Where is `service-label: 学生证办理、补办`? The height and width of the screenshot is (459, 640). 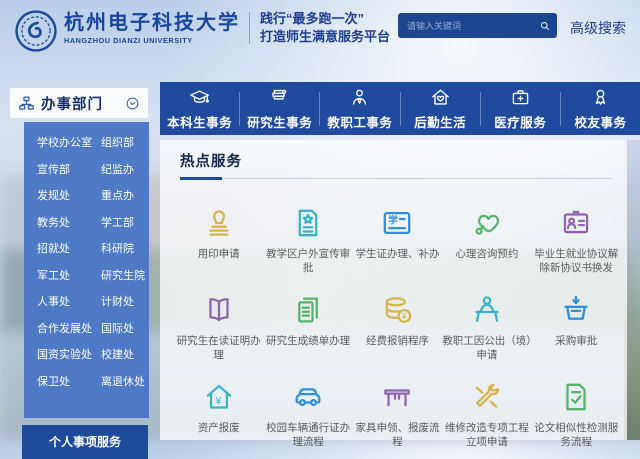
service-label: 学生证办理、补办 is located at coordinates (397, 254).